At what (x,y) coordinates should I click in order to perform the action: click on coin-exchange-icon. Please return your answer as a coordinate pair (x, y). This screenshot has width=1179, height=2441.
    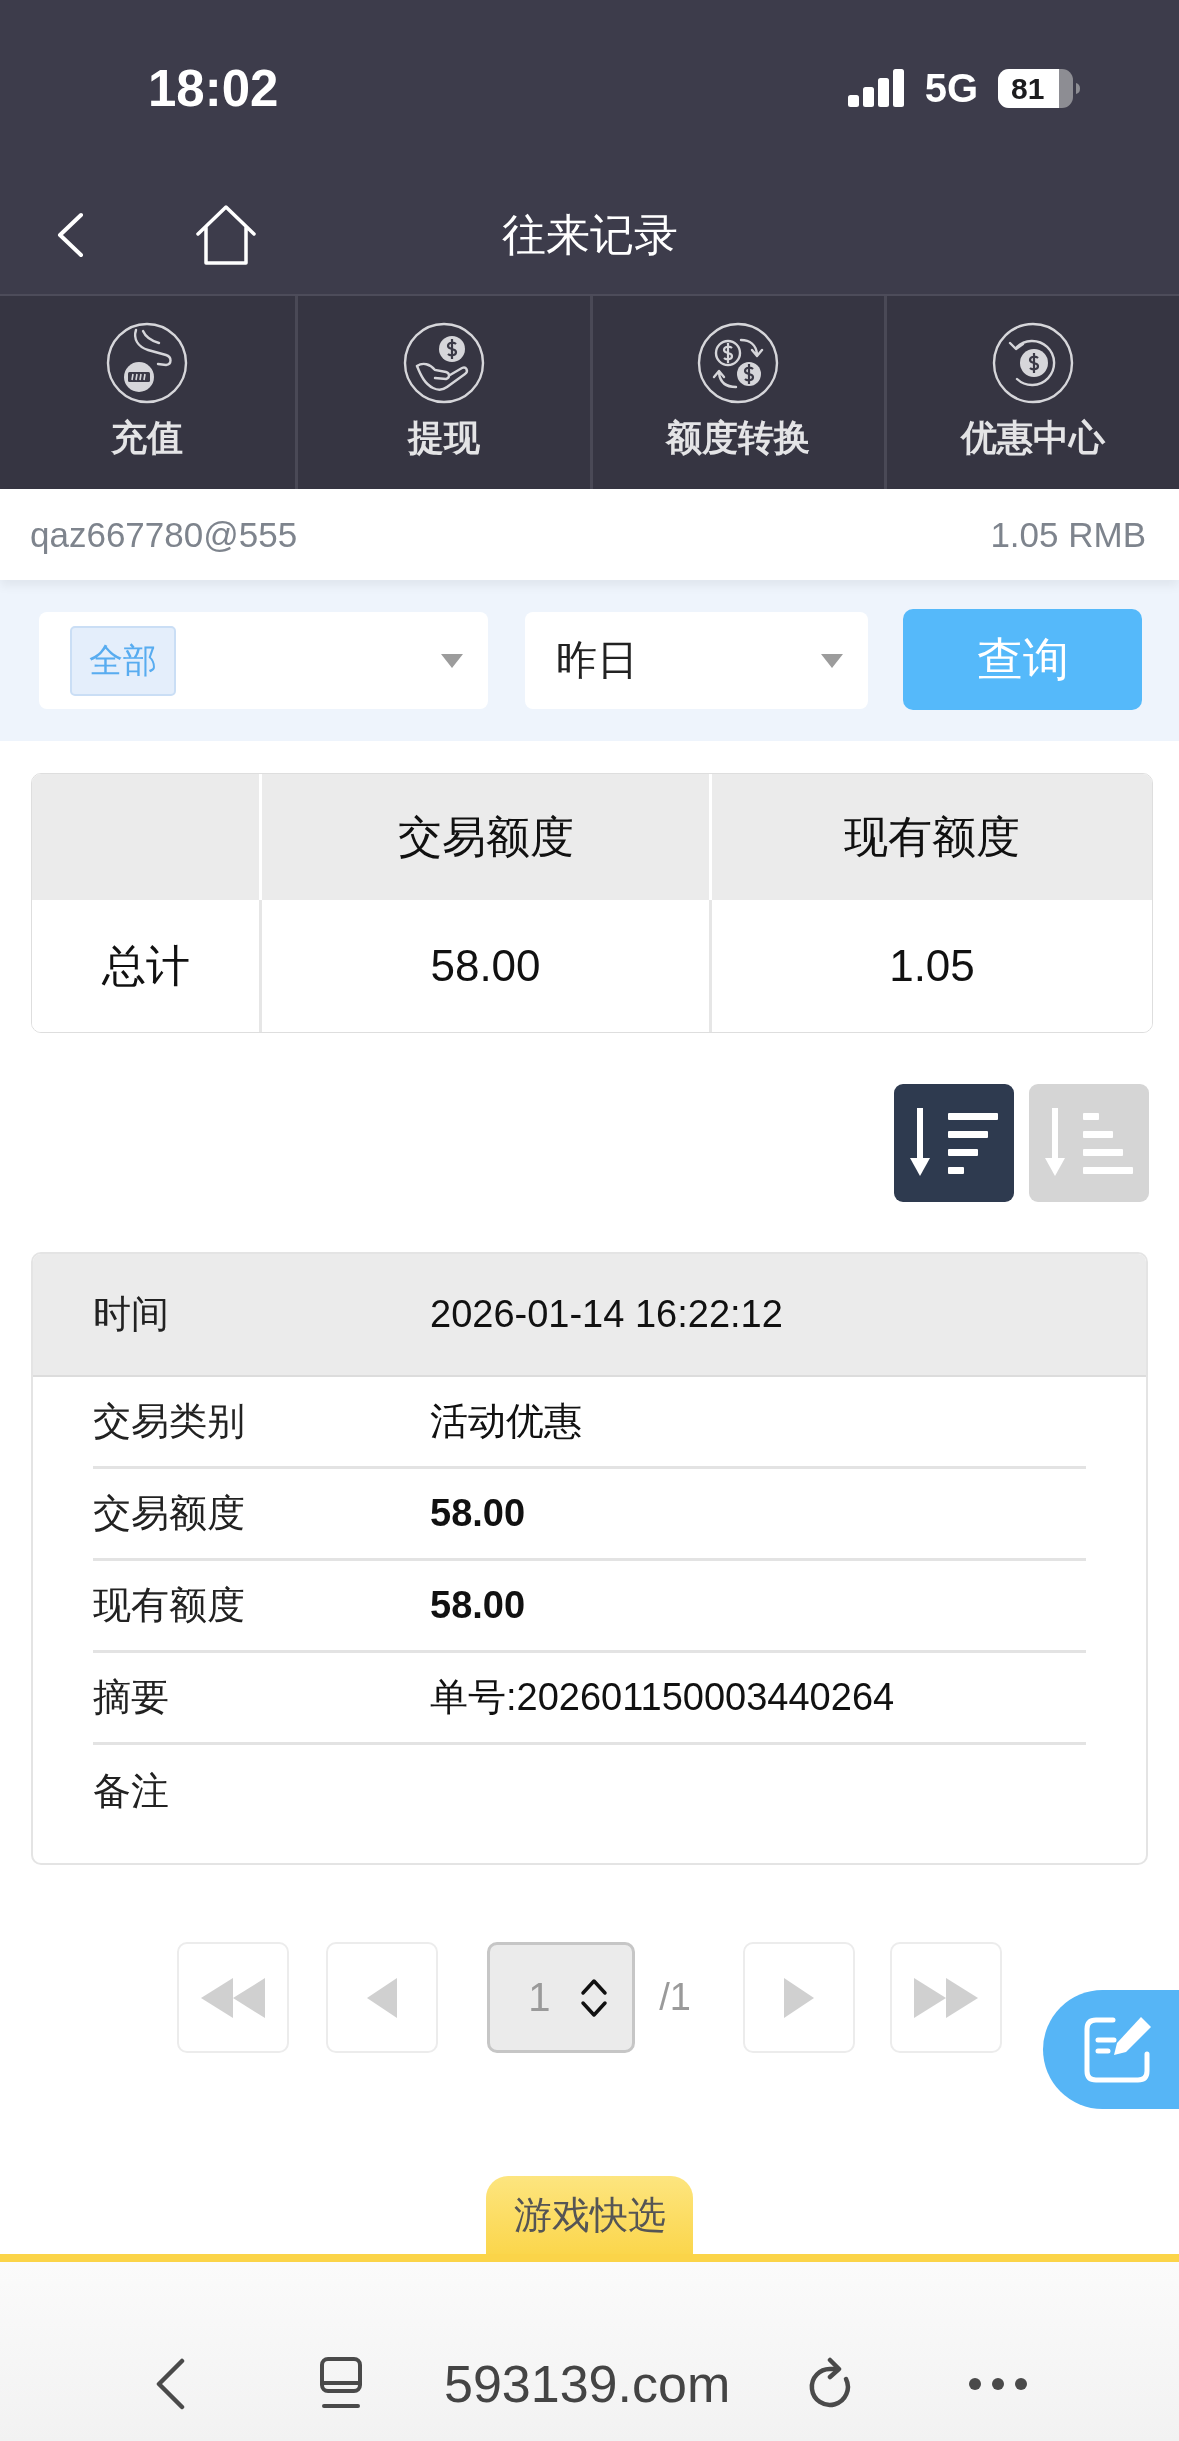
    Looking at the image, I should click on (738, 363).